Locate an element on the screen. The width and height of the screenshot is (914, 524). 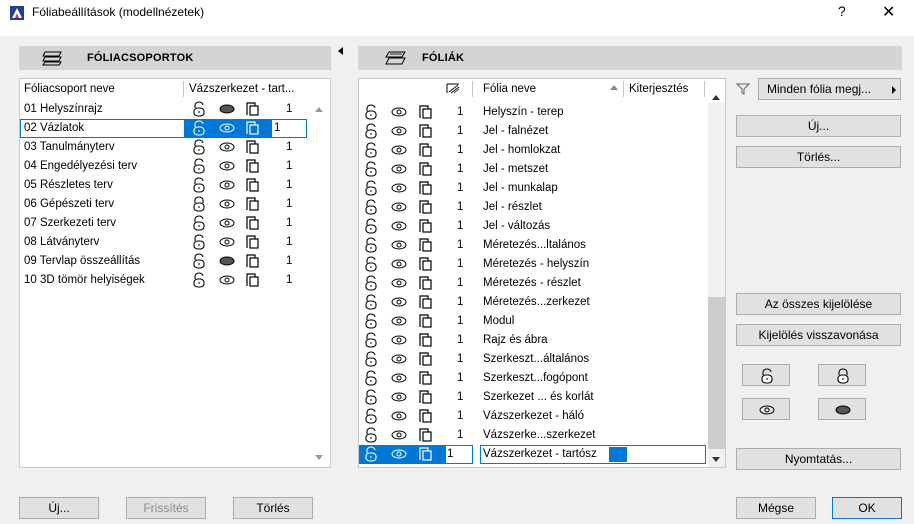
column-header-combination-name: Fóliacsoport neve is located at coordinates (69, 89).